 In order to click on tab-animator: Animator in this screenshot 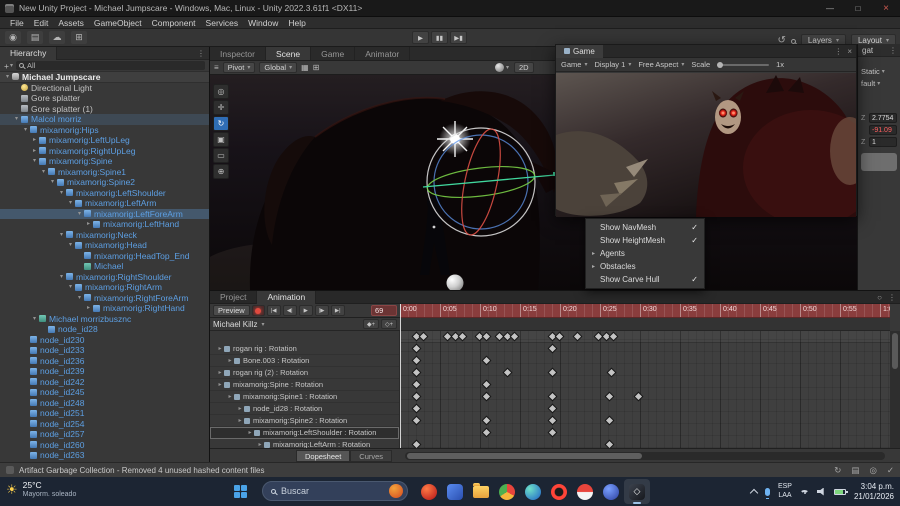, I will do `click(383, 53)`.